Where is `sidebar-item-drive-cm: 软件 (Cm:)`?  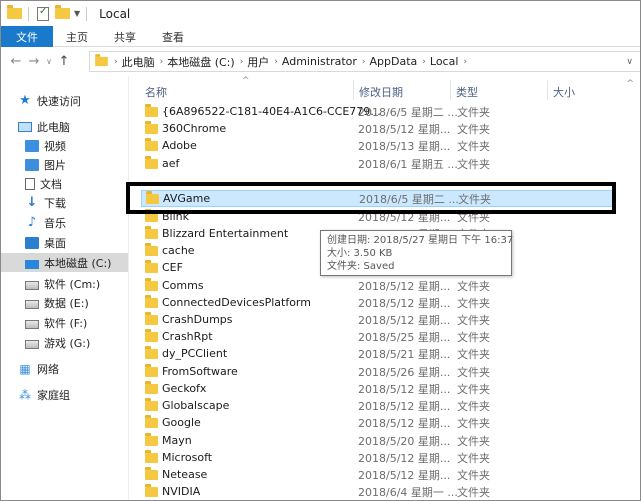 sidebar-item-drive-cm: 软件 (Cm:) is located at coordinates (64, 283).